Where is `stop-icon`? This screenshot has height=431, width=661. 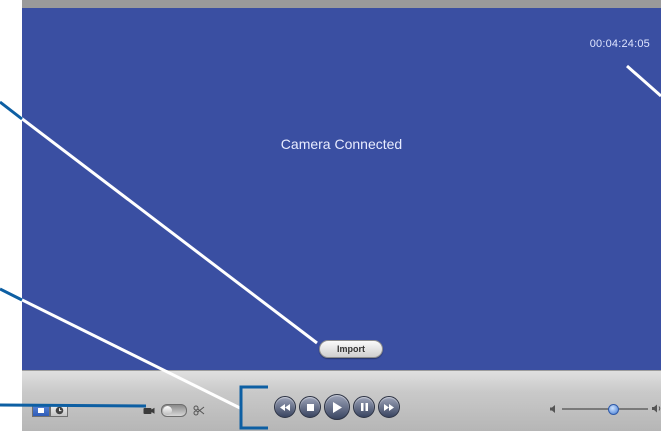 stop-icon is located at coordinates (310, 407).